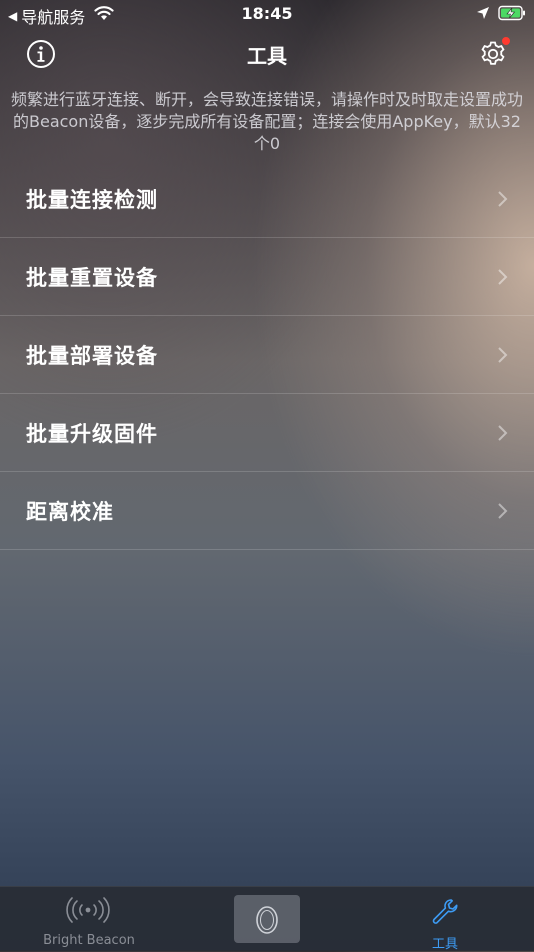  Describe the element at coordinates (444, 944) in the screenshot. I see `tab-label: 工具` at that location.